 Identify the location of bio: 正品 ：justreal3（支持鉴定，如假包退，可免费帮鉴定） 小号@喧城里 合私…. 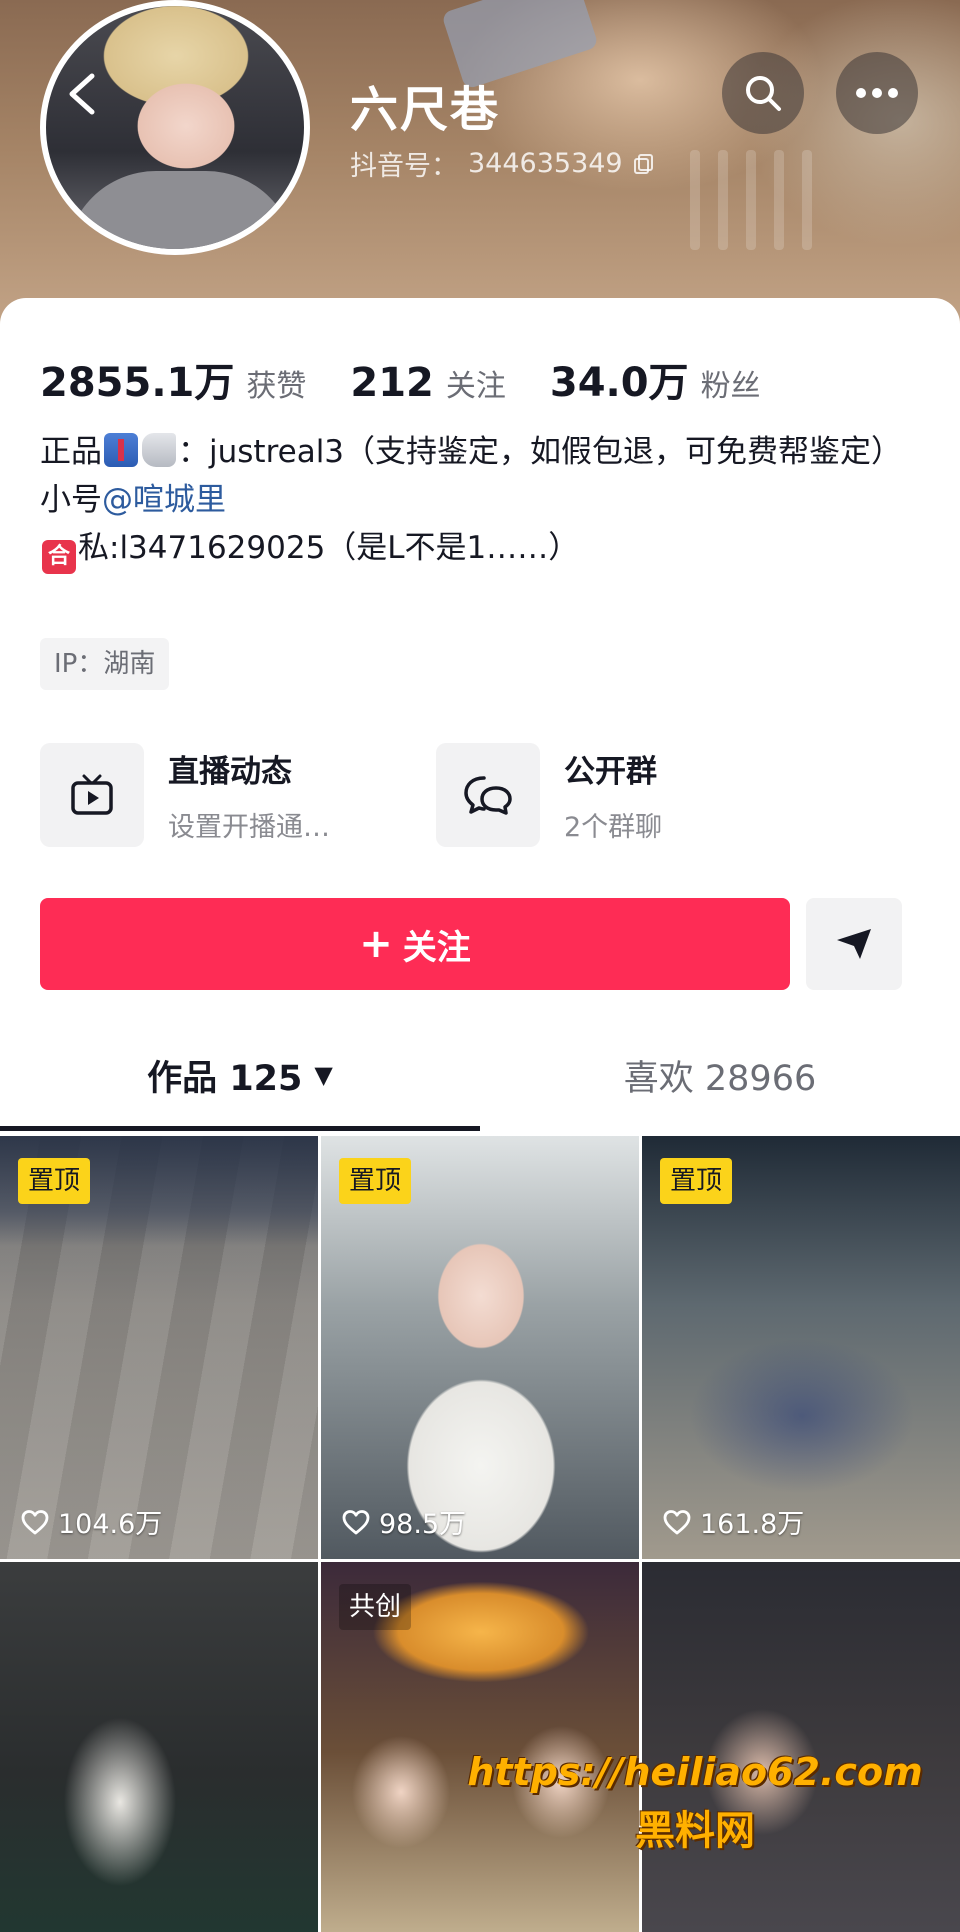
(480, 501).